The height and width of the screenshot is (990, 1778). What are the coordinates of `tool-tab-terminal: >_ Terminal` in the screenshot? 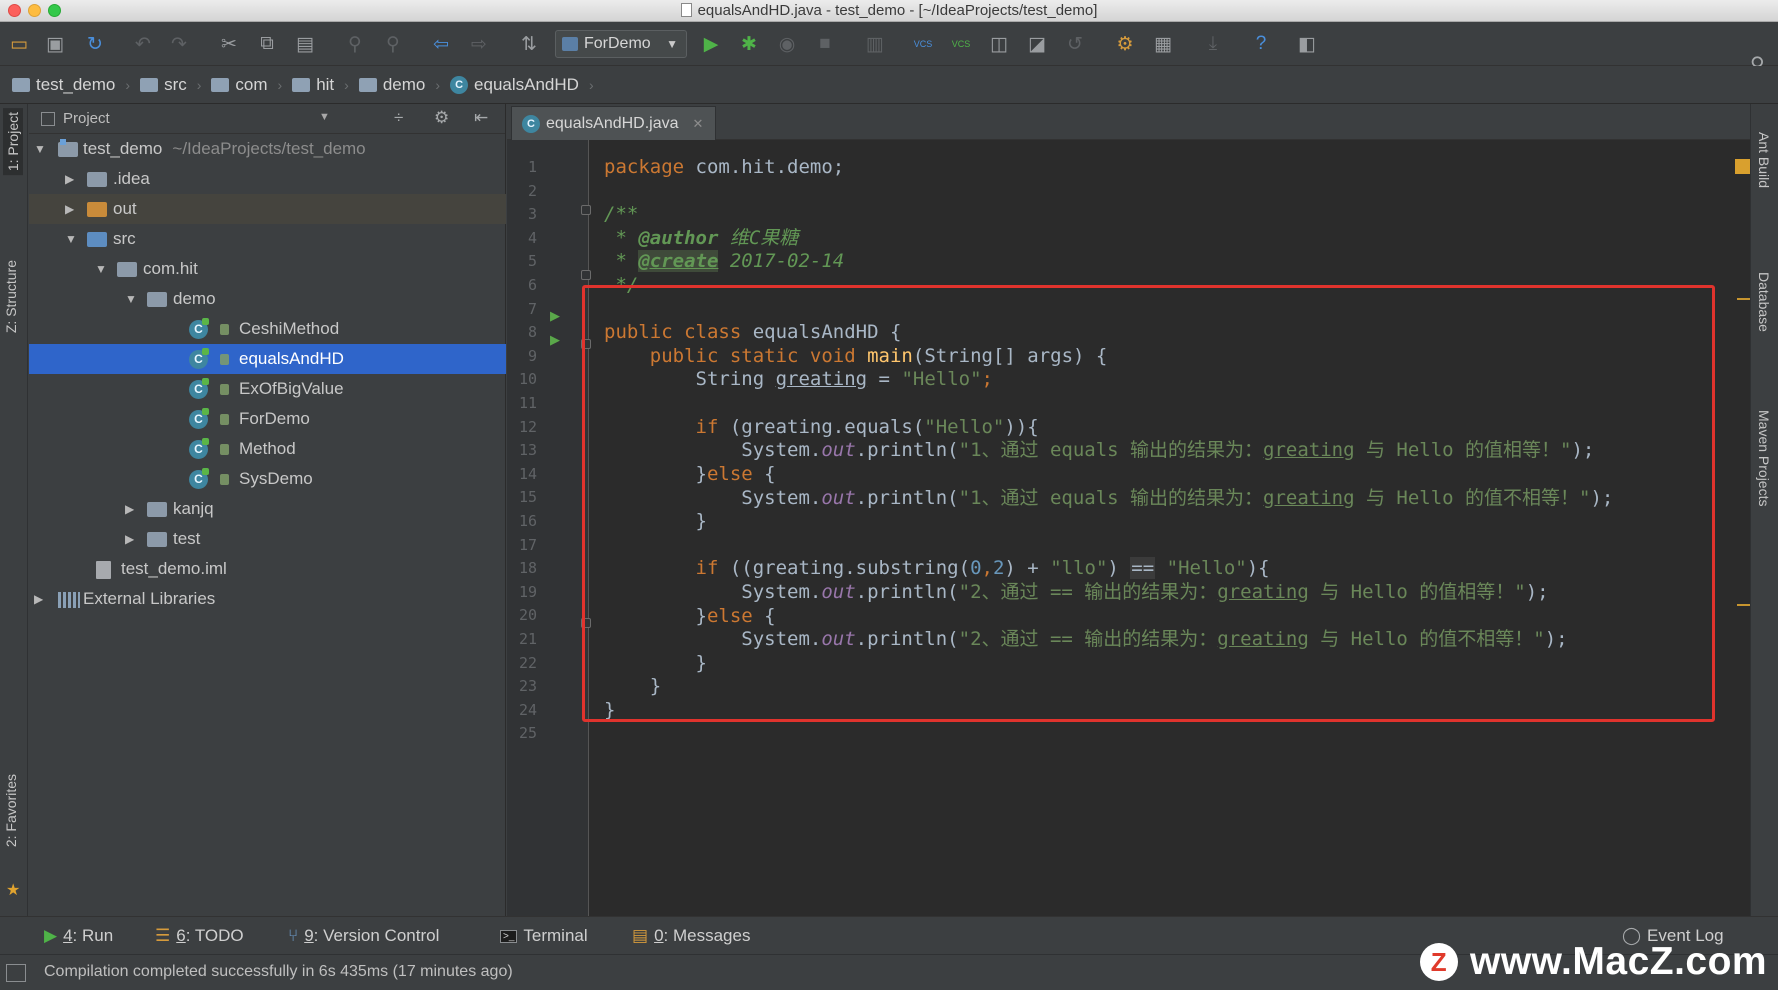 It's located at (544, 936).